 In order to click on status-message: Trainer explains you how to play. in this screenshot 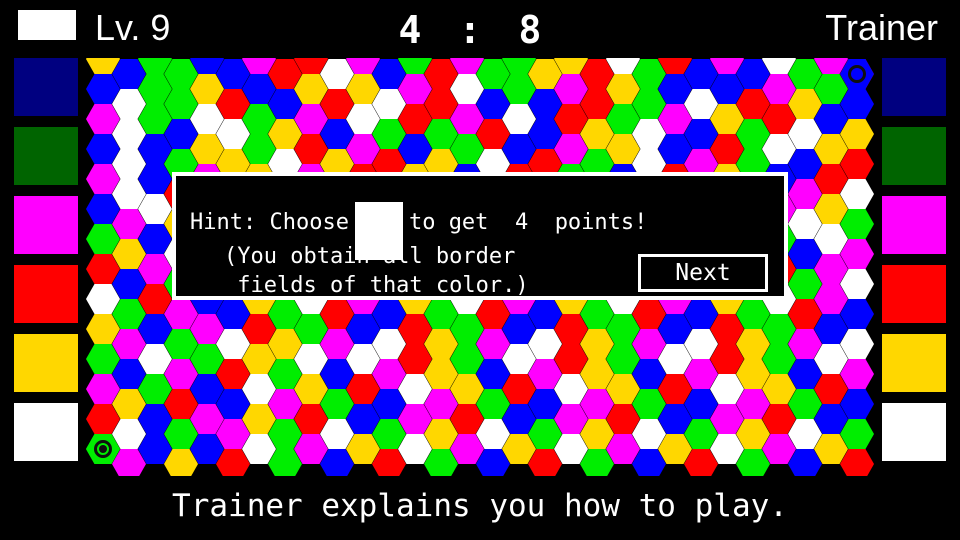, I will do `click(480, 506)`.